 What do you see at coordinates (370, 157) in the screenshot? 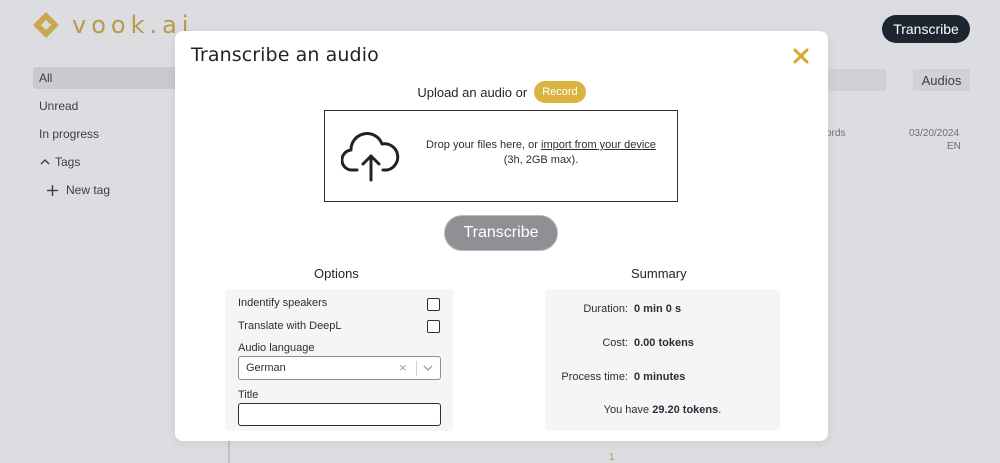
I see `cloud-upload-icon` at bounding box center [370, 157].